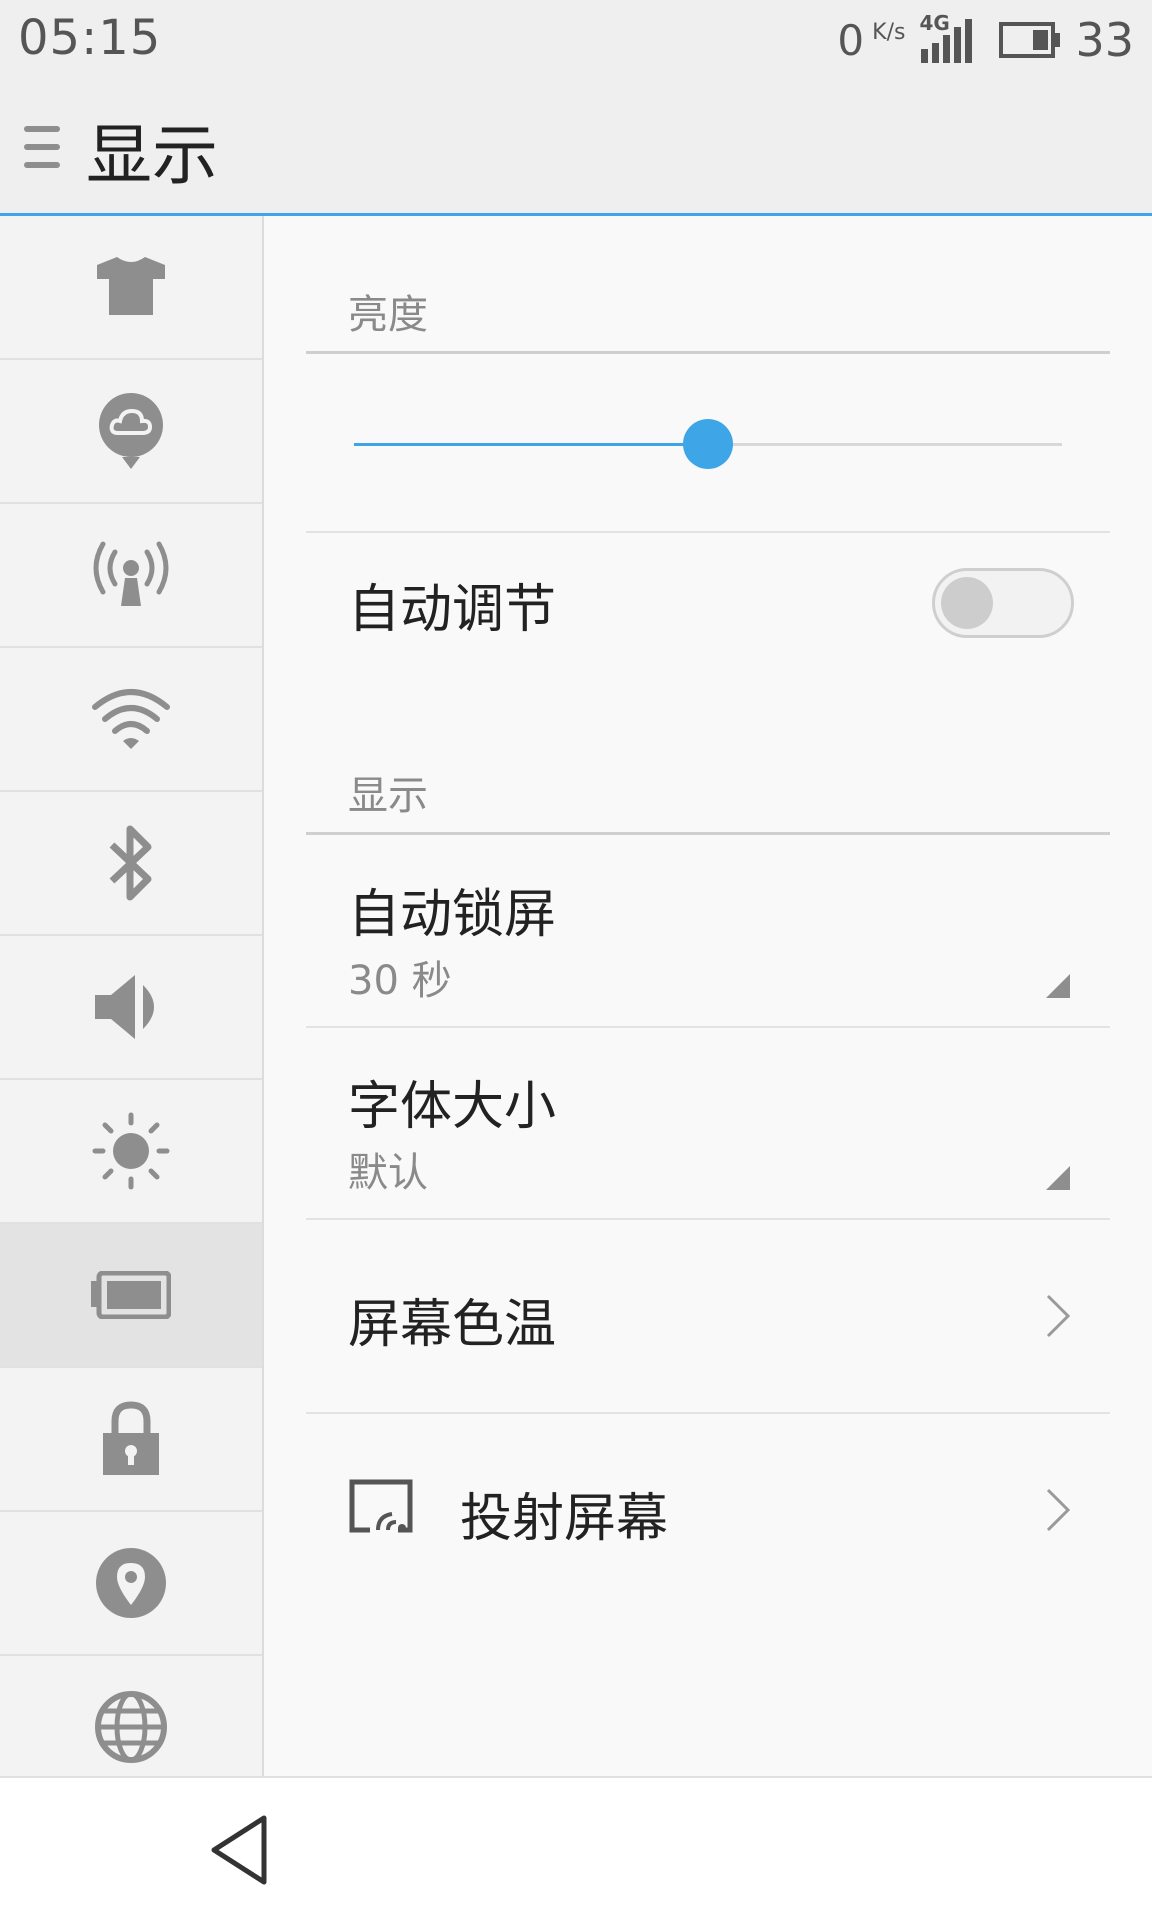 Image resolution: width=1152 pixels, height=1920 pixels. Describe the element at coordinates (708, 1123) in the screenshot. I see `font-size-row: 字体大小 默认` at that location.